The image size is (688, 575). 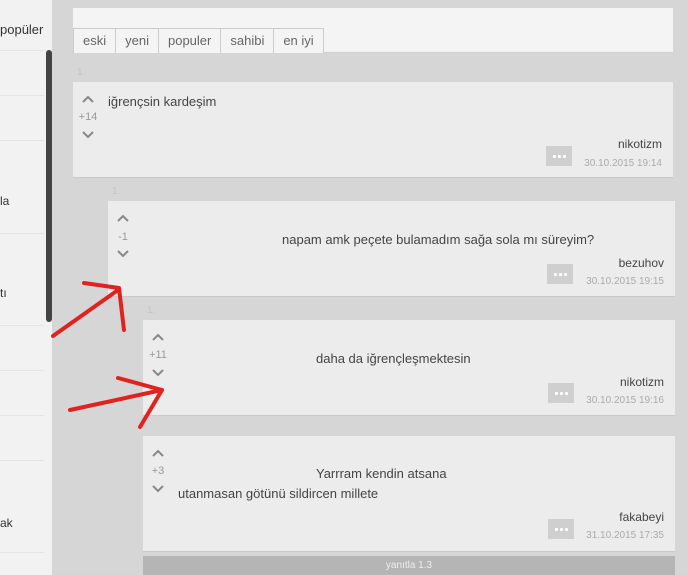 What do you see at coordinates (94, 40) in the screenshot?
I see `sort-tab-eski: eski` at bounding box center [94, 40].